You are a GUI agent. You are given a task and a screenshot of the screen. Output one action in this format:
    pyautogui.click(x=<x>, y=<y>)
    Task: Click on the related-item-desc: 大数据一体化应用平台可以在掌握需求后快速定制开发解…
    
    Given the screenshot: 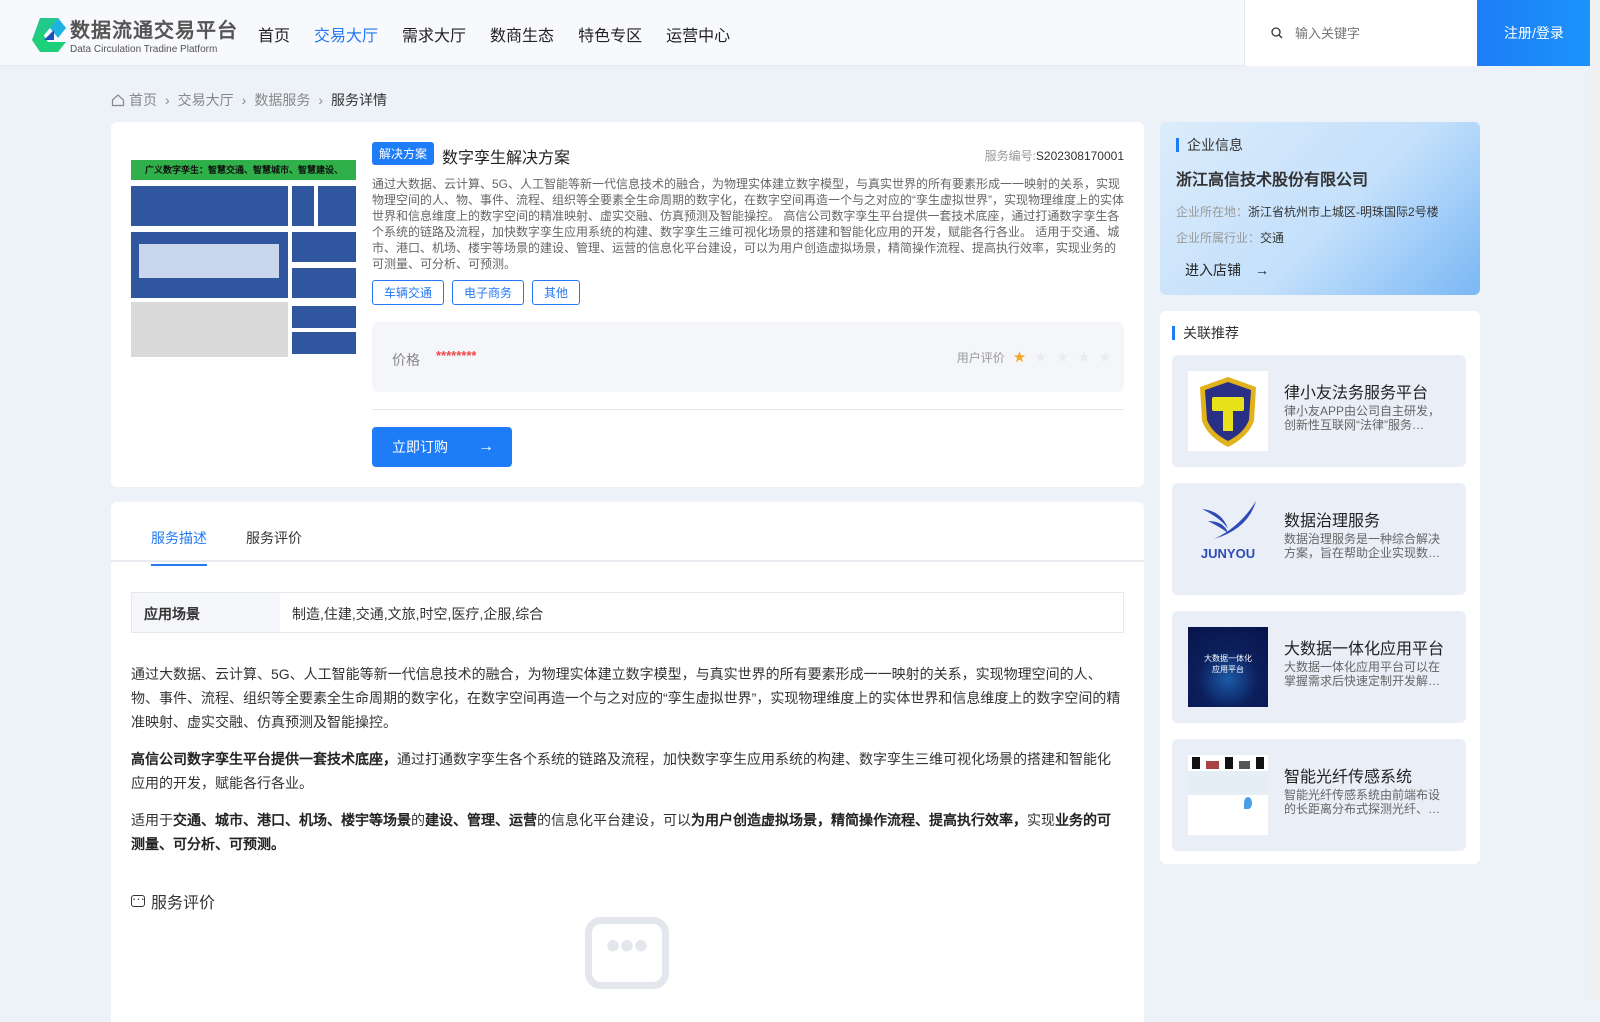 What is the action you would take?
    pyautogui.click(x=1362, y=674)
    